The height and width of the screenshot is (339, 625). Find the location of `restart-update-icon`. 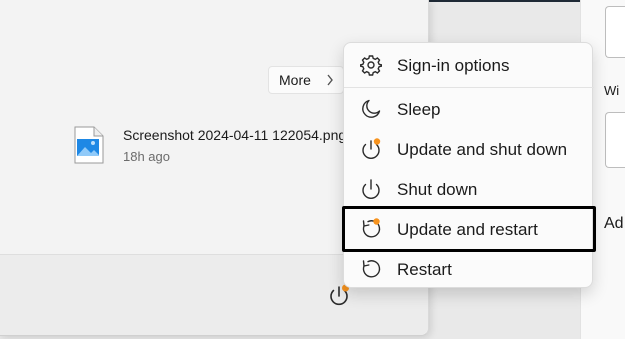

restart-update-icon is located at coordinates (371, 228).